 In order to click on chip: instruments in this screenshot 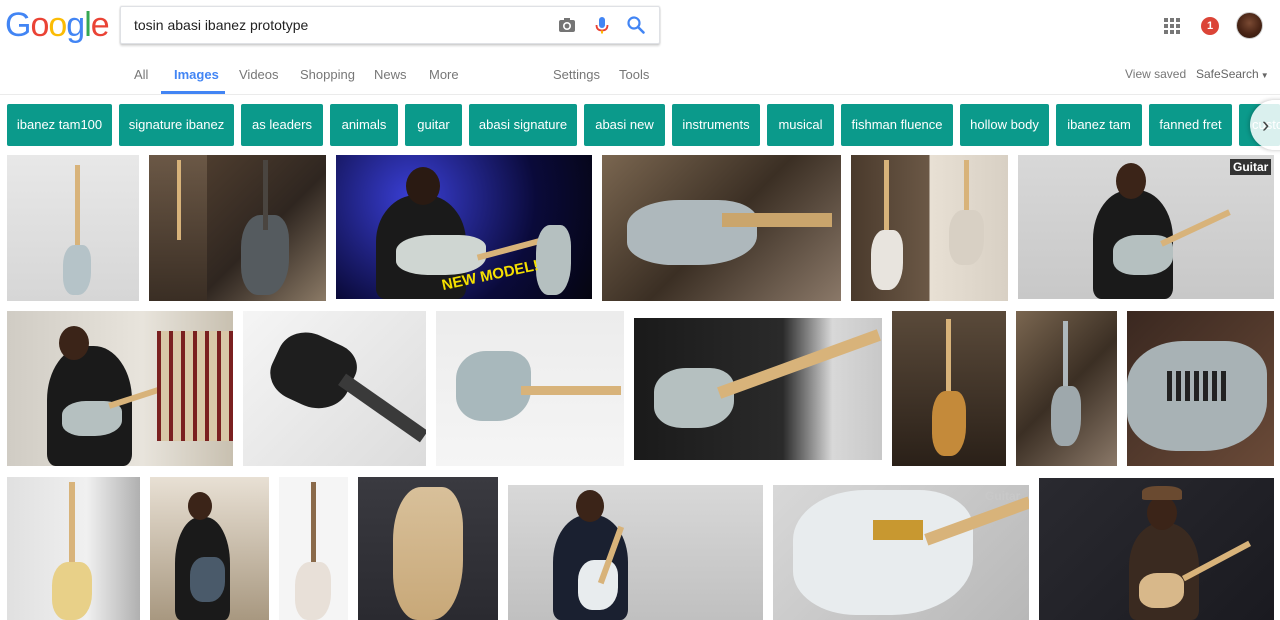, I will do `click(716, 125)`.